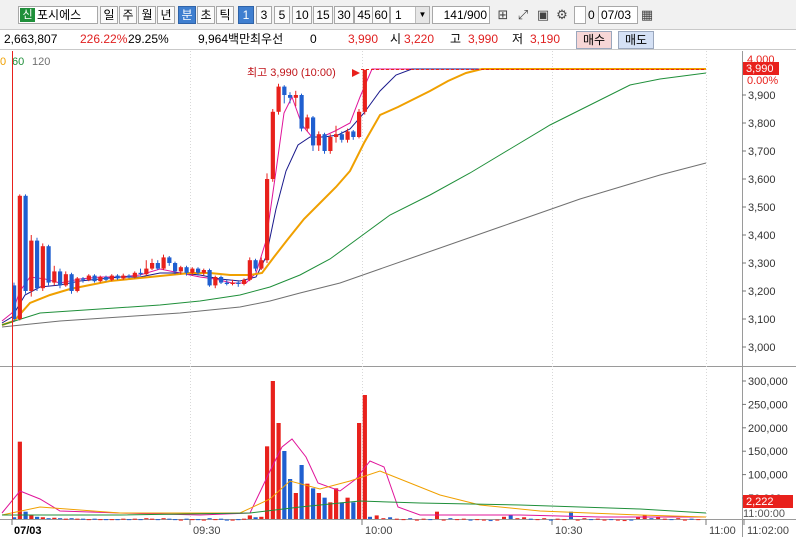 This screenshot has height=537, width=796. Describe the element at coordinates (594, 40) in the screenshot. I see `buy-order-button: 매수` at that location.